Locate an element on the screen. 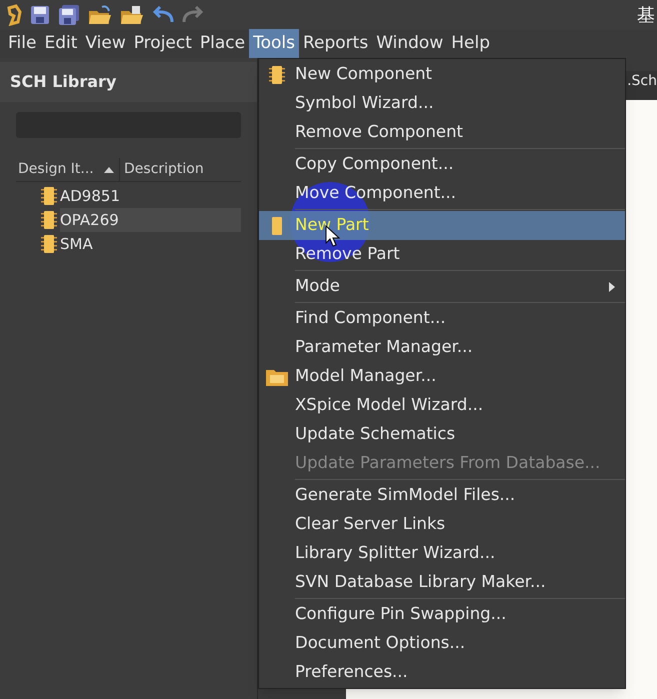 Image resolution: width=657 pixels, height=699 pixels. menu-item: Project is located at coordinates (163, 44).